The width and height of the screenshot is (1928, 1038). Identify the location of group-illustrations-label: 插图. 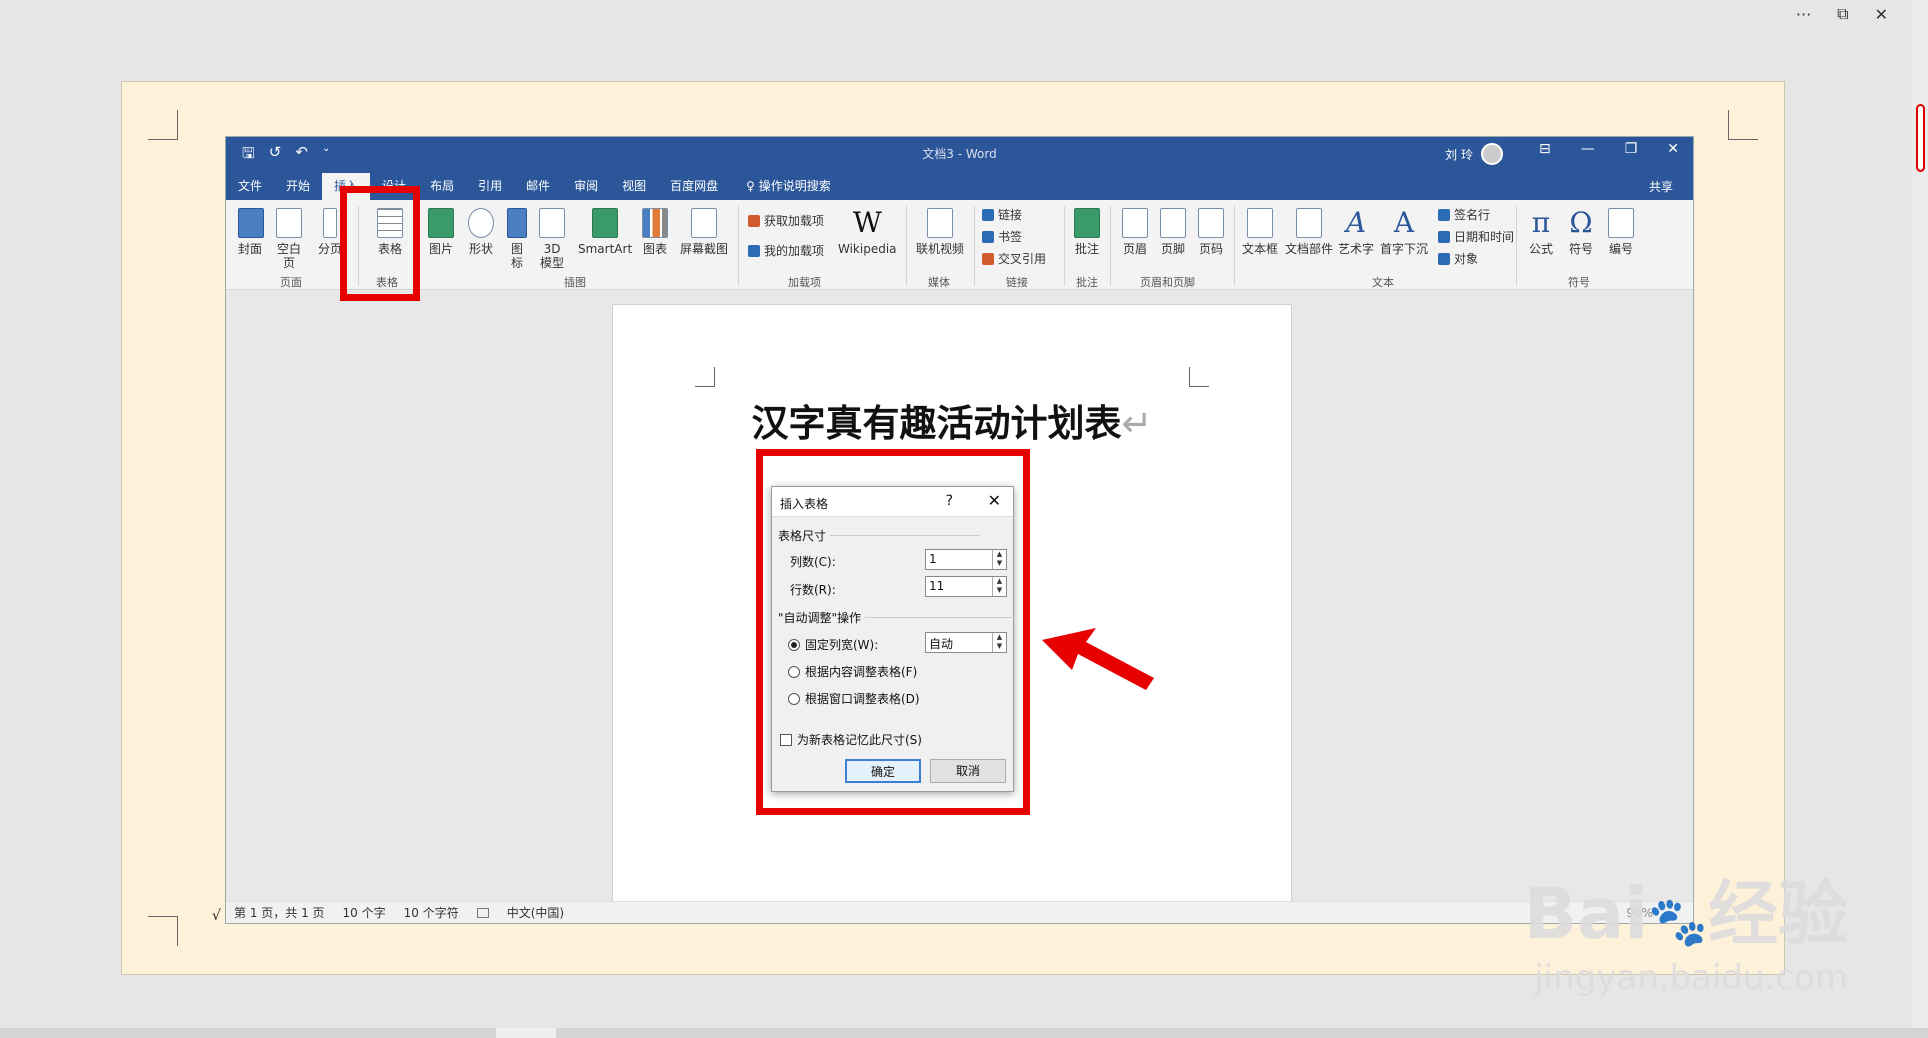
(575, 282).